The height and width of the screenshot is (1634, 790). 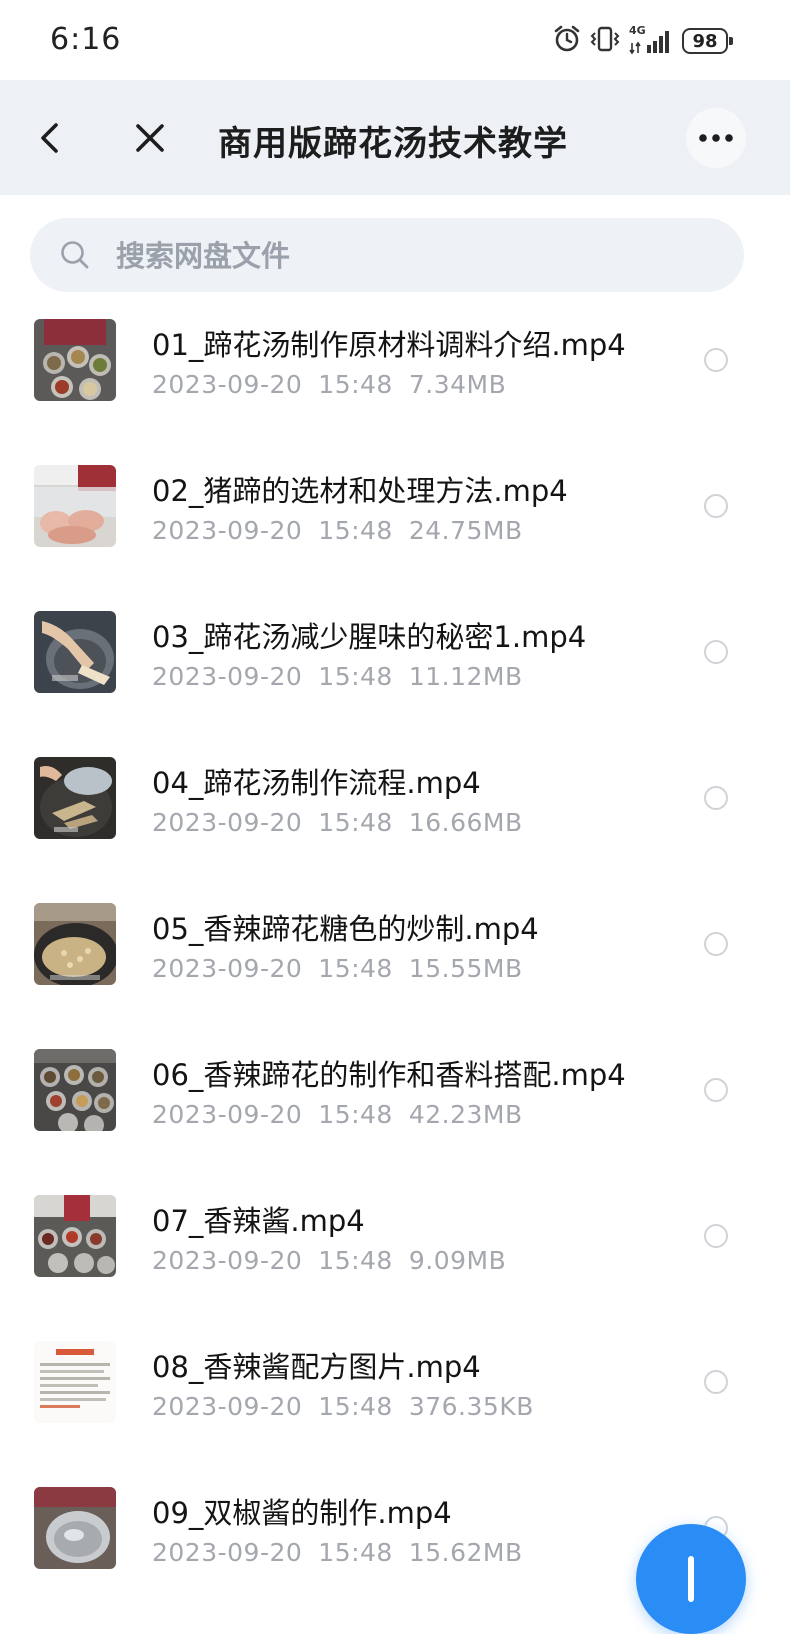 What do you see at coordinates (395, 40) in the screenshot?
I see `status-bar: 6:16 4G 98` at bounding box center [395, 40].